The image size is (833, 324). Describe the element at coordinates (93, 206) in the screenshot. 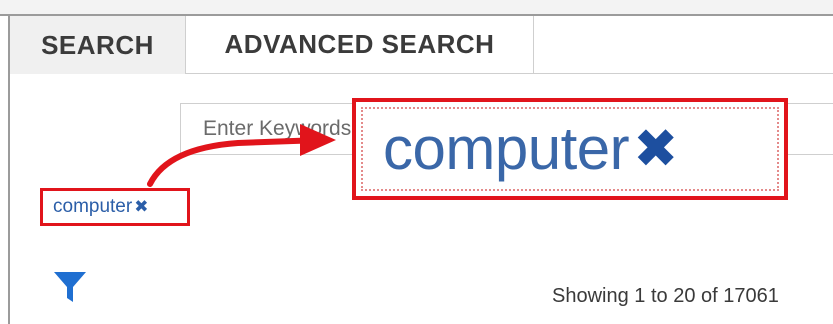

I see `keyword-token-label: computer` at that location.